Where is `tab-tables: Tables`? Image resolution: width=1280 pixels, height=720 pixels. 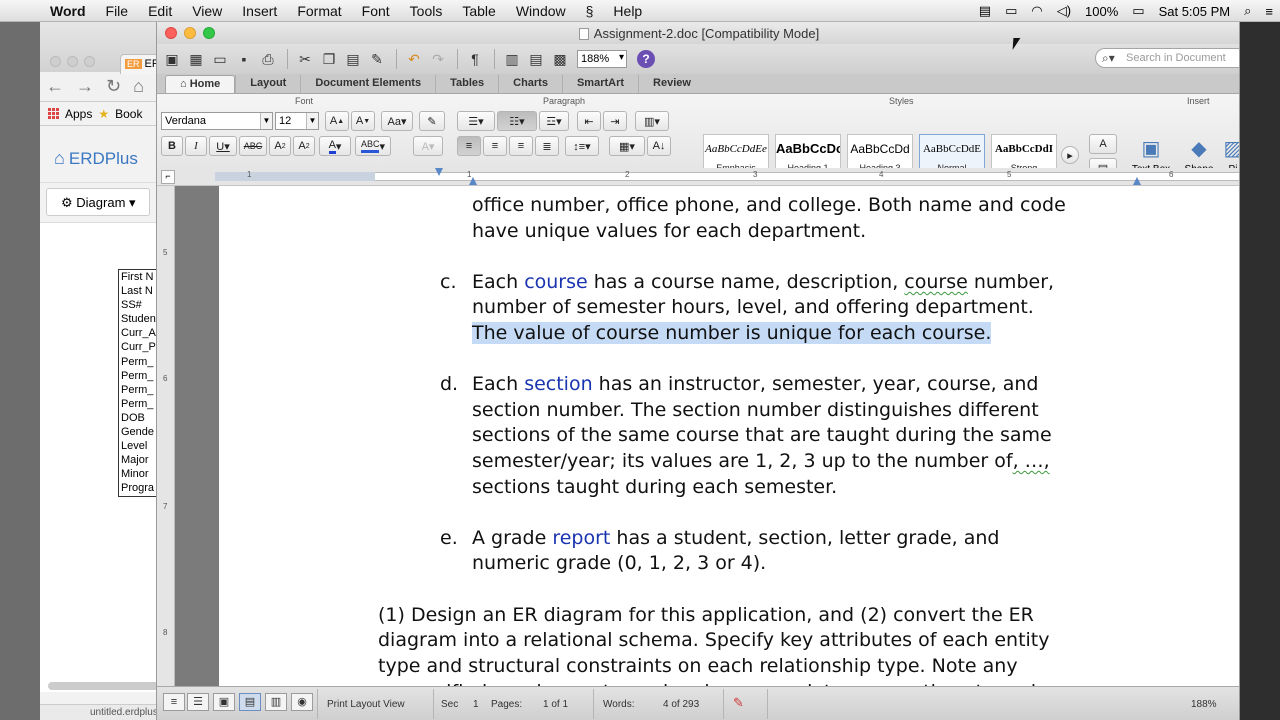 tab-tables: Tables is located at coordinates (466, 84).